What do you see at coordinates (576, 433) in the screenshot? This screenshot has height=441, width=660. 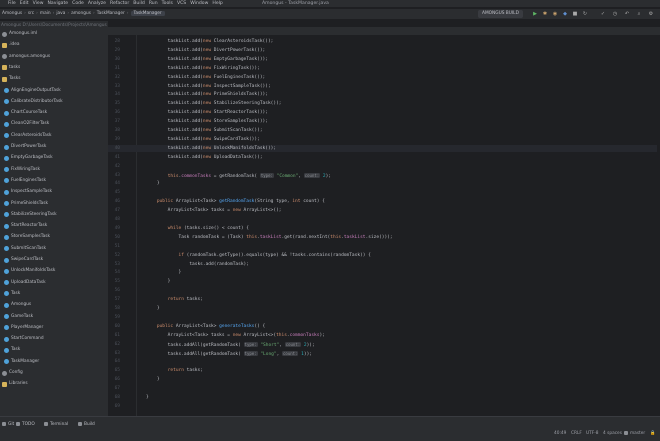 I see `line-separator: CRLF` at bounding box center [576, 433].